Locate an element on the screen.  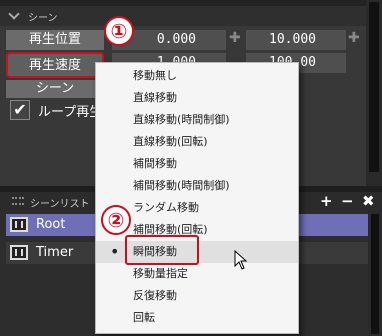
scene-section-label: シーン is located at coordinates (43, 18).